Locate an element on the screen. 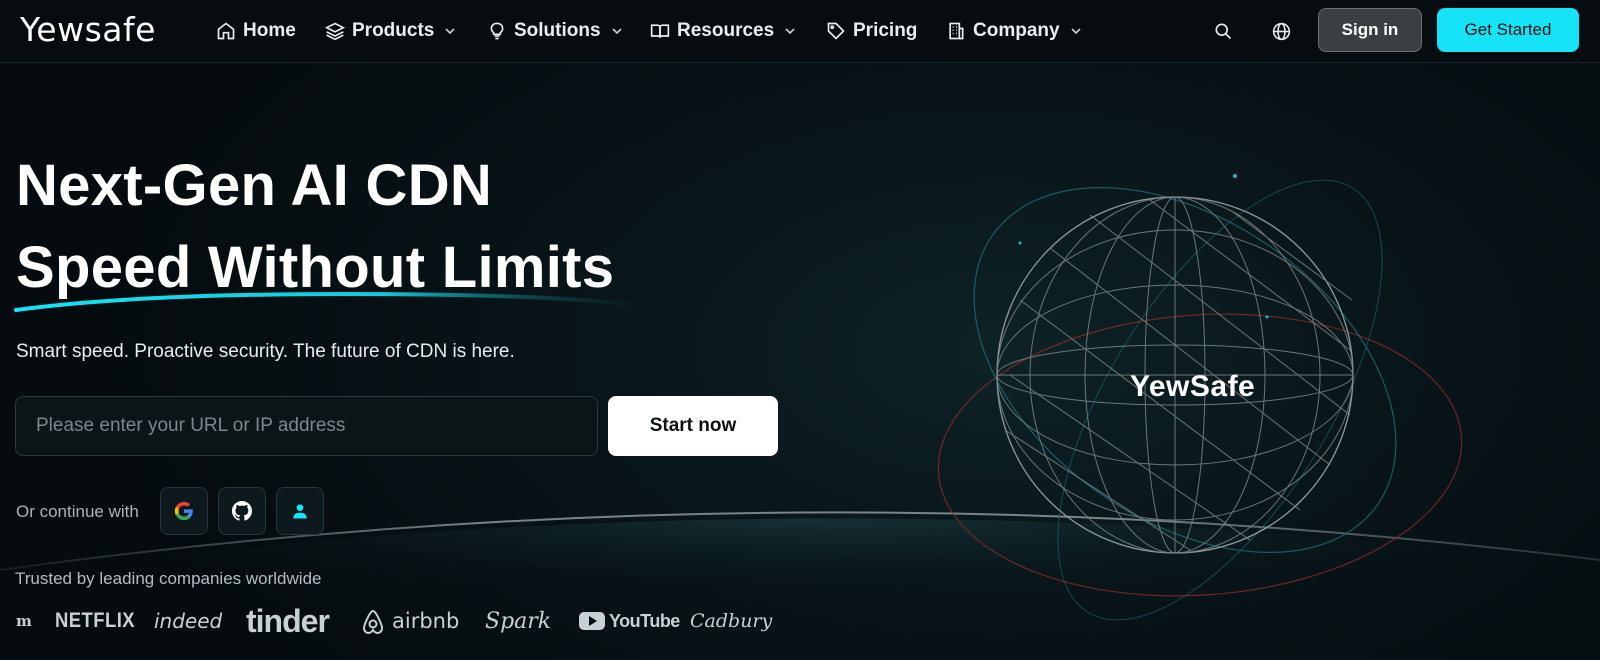 This screenshot has width=1600, height=660. get-started-button: Get Started is located at coordinates (1508, 30).